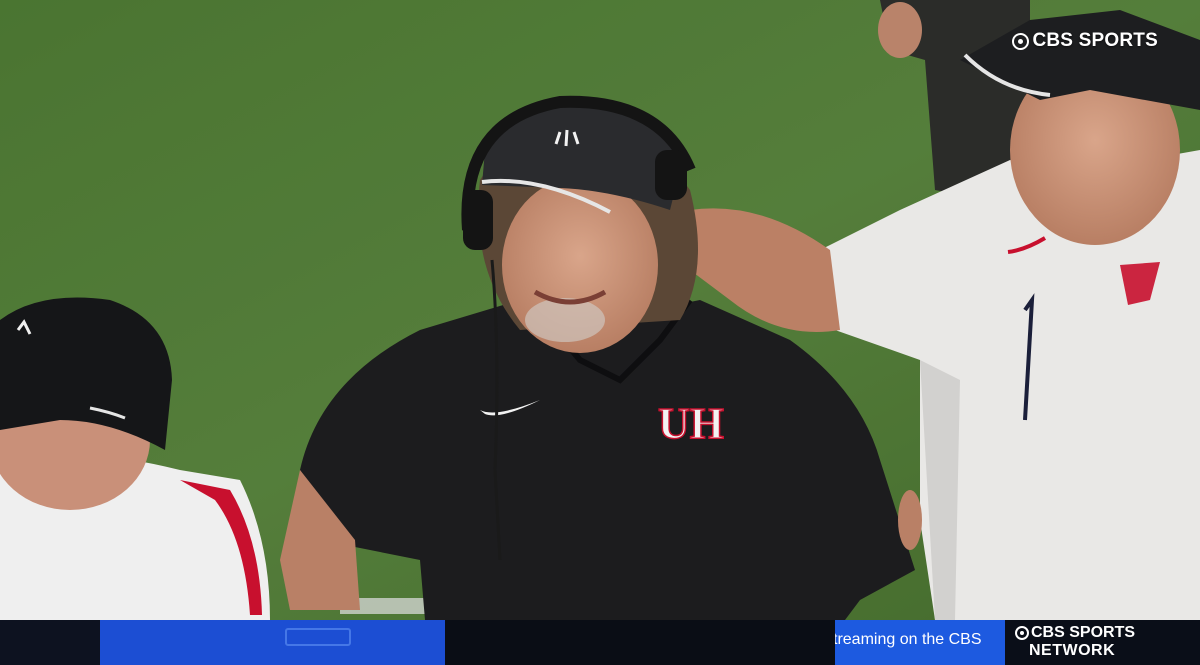 The height and width of the screenshot is (665, 1200). Describe the element at coordinates (1021, 41) in the screenshot. I see `cbs-eye-icon` at that location.